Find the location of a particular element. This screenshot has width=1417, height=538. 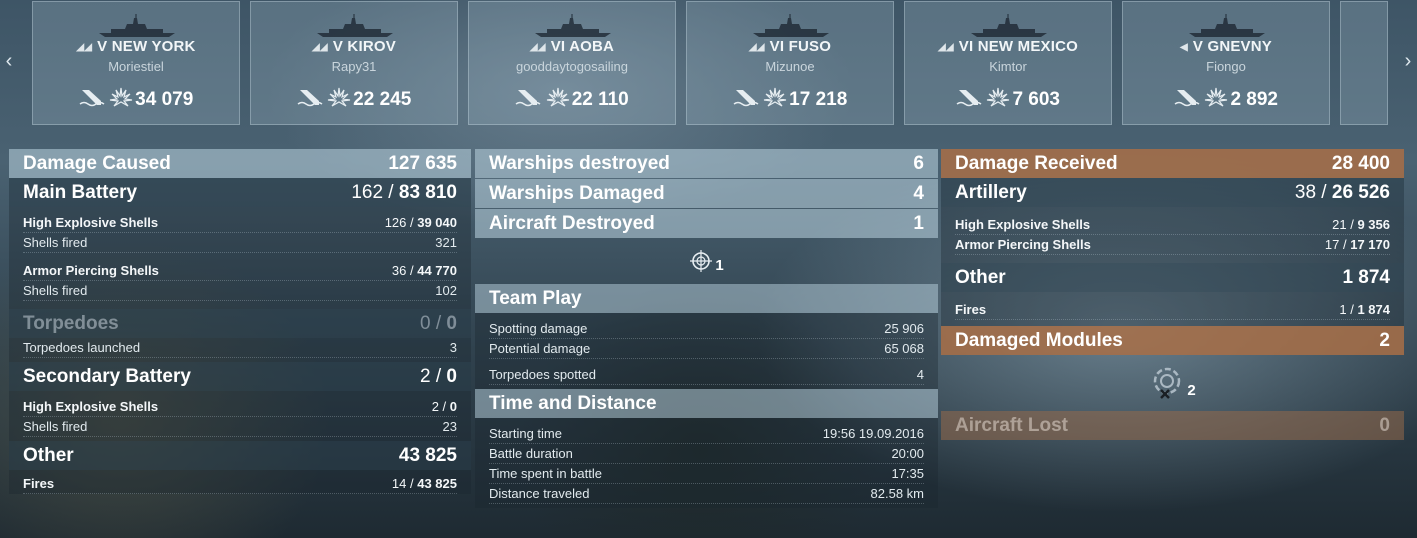

torpedoes-label: Torpedoes is located at coordinates (71, 323).